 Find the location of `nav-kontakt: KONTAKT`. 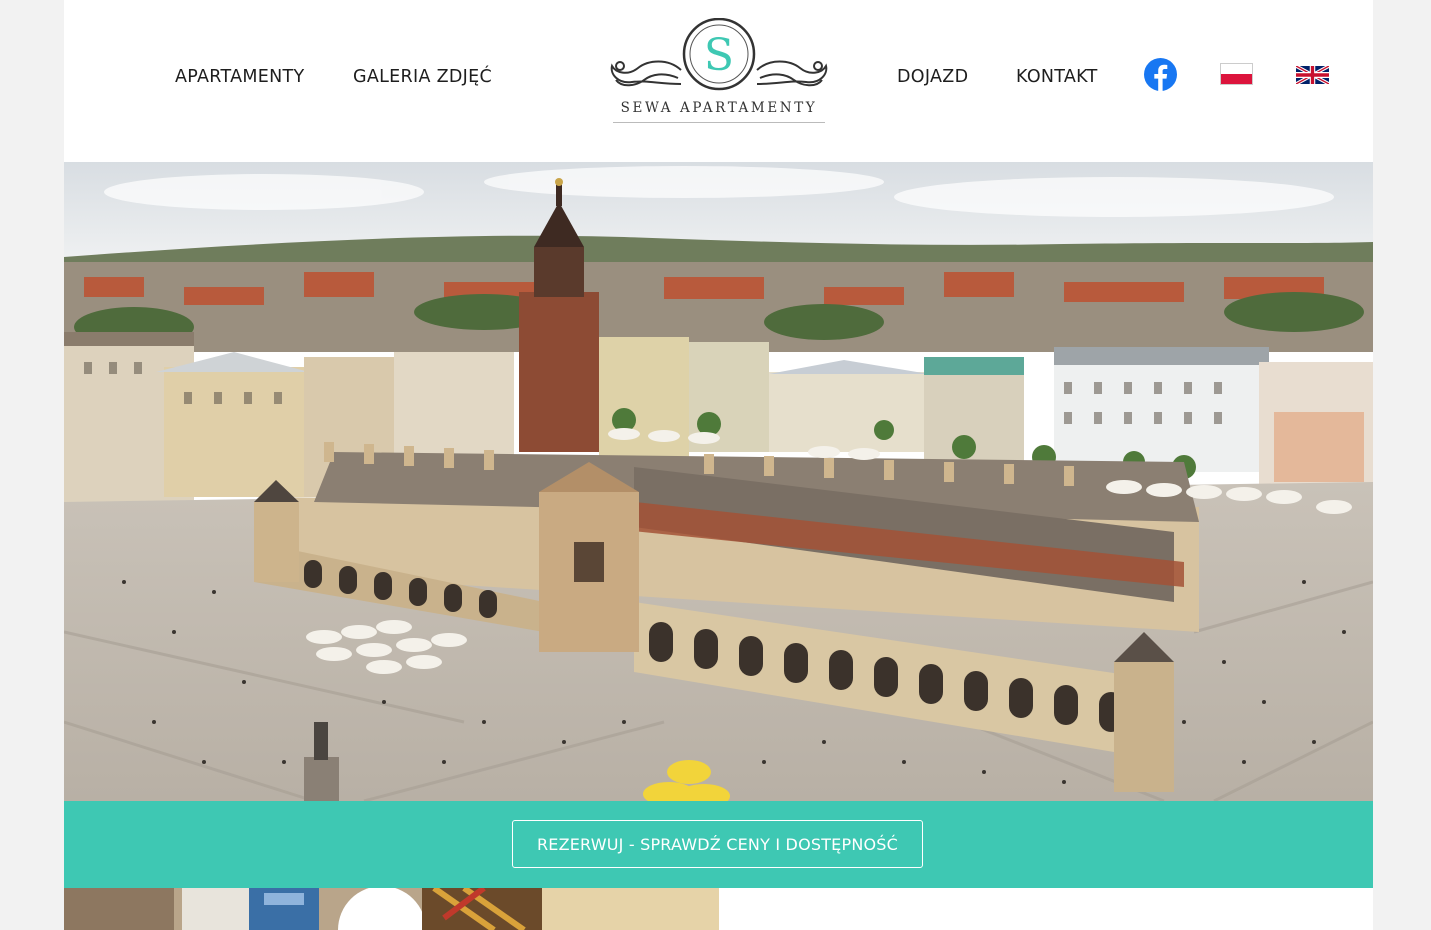

nav-kontakt: KONTAKT is located at coordinates (1057, 77).